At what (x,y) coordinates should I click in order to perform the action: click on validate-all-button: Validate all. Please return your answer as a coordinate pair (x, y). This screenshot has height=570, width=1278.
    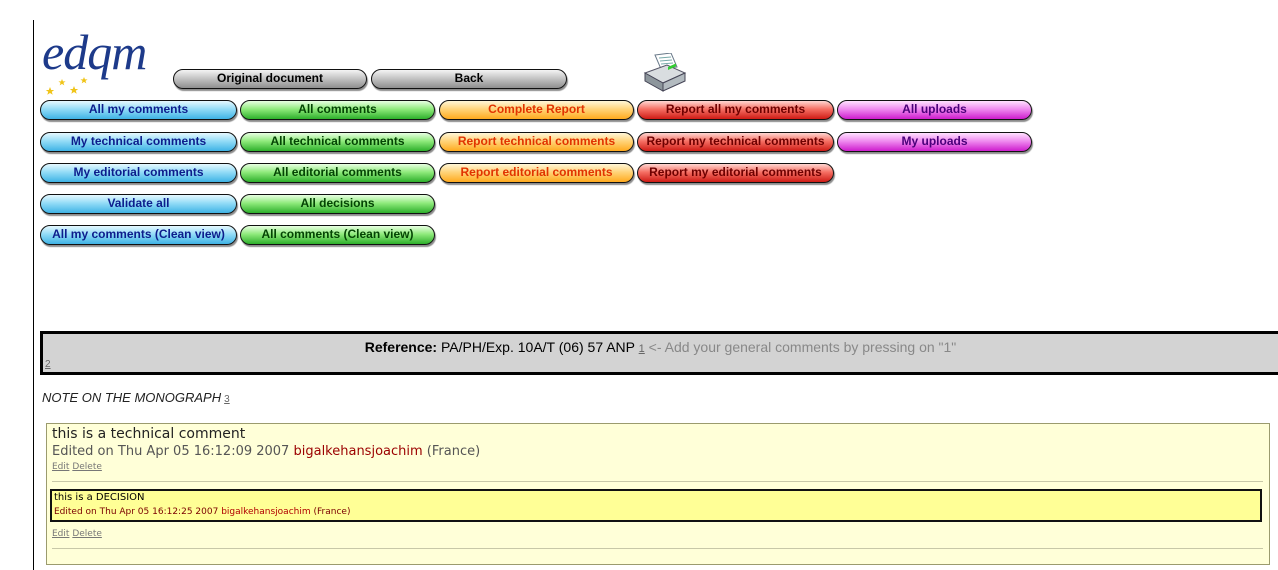
    Looking at the image, I should click on (138, 204).